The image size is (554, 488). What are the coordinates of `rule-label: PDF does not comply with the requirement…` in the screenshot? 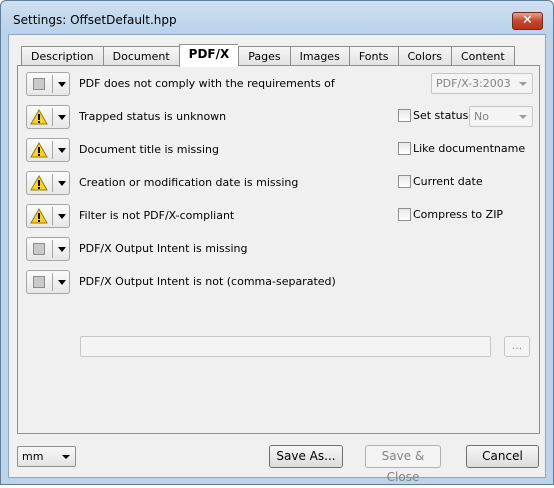 It's located at (207, 83).